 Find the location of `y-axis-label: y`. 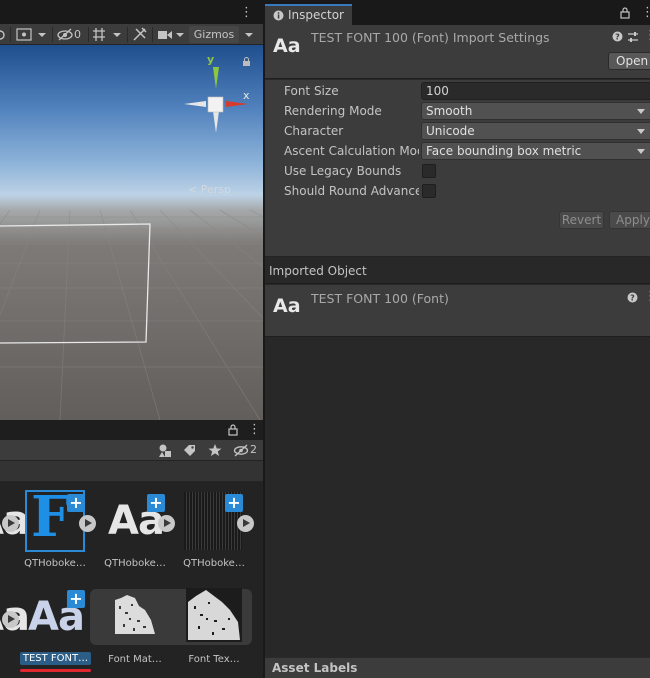

y-axis-label: y is located at coordinates (211, 59).